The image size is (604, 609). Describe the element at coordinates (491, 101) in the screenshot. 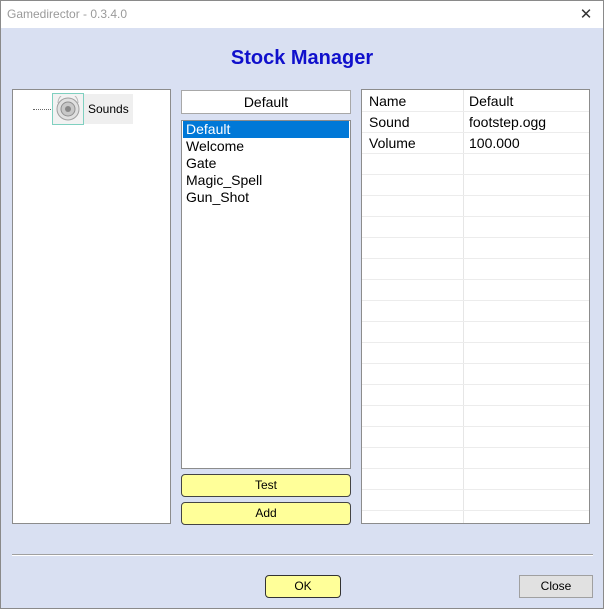

I see `property-value: Default` at that location.